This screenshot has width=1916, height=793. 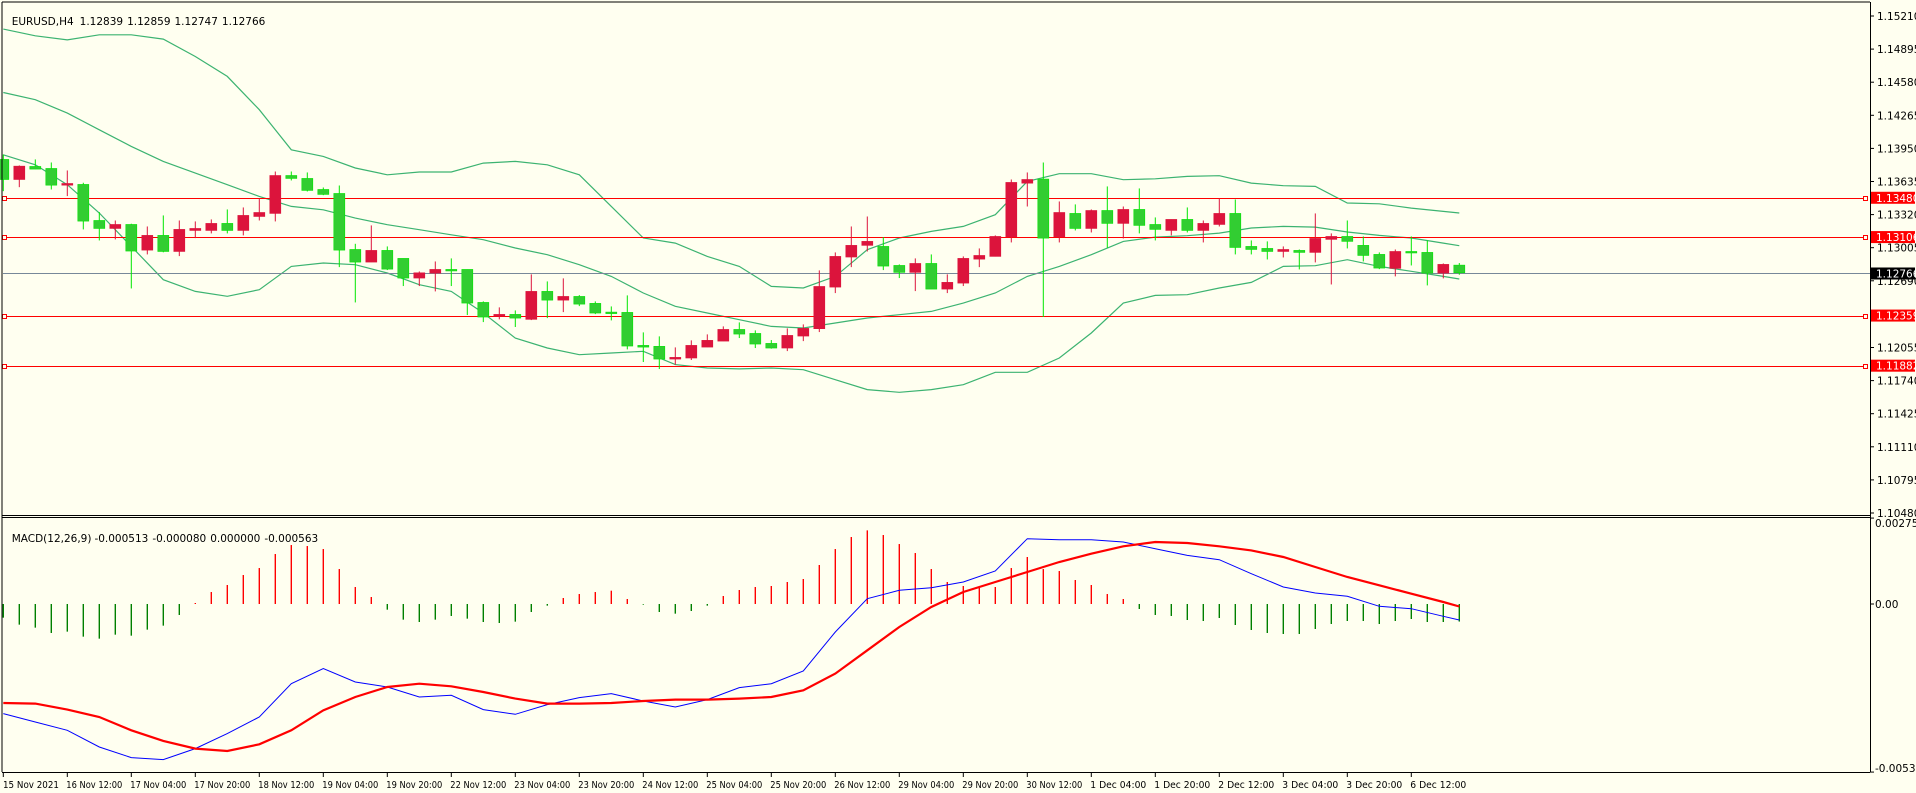 What do you see at coordinates (31, 785) in the screenshot?
I see `time-tick-label: 15 Nov 2021` at bounding box center [31, 785].